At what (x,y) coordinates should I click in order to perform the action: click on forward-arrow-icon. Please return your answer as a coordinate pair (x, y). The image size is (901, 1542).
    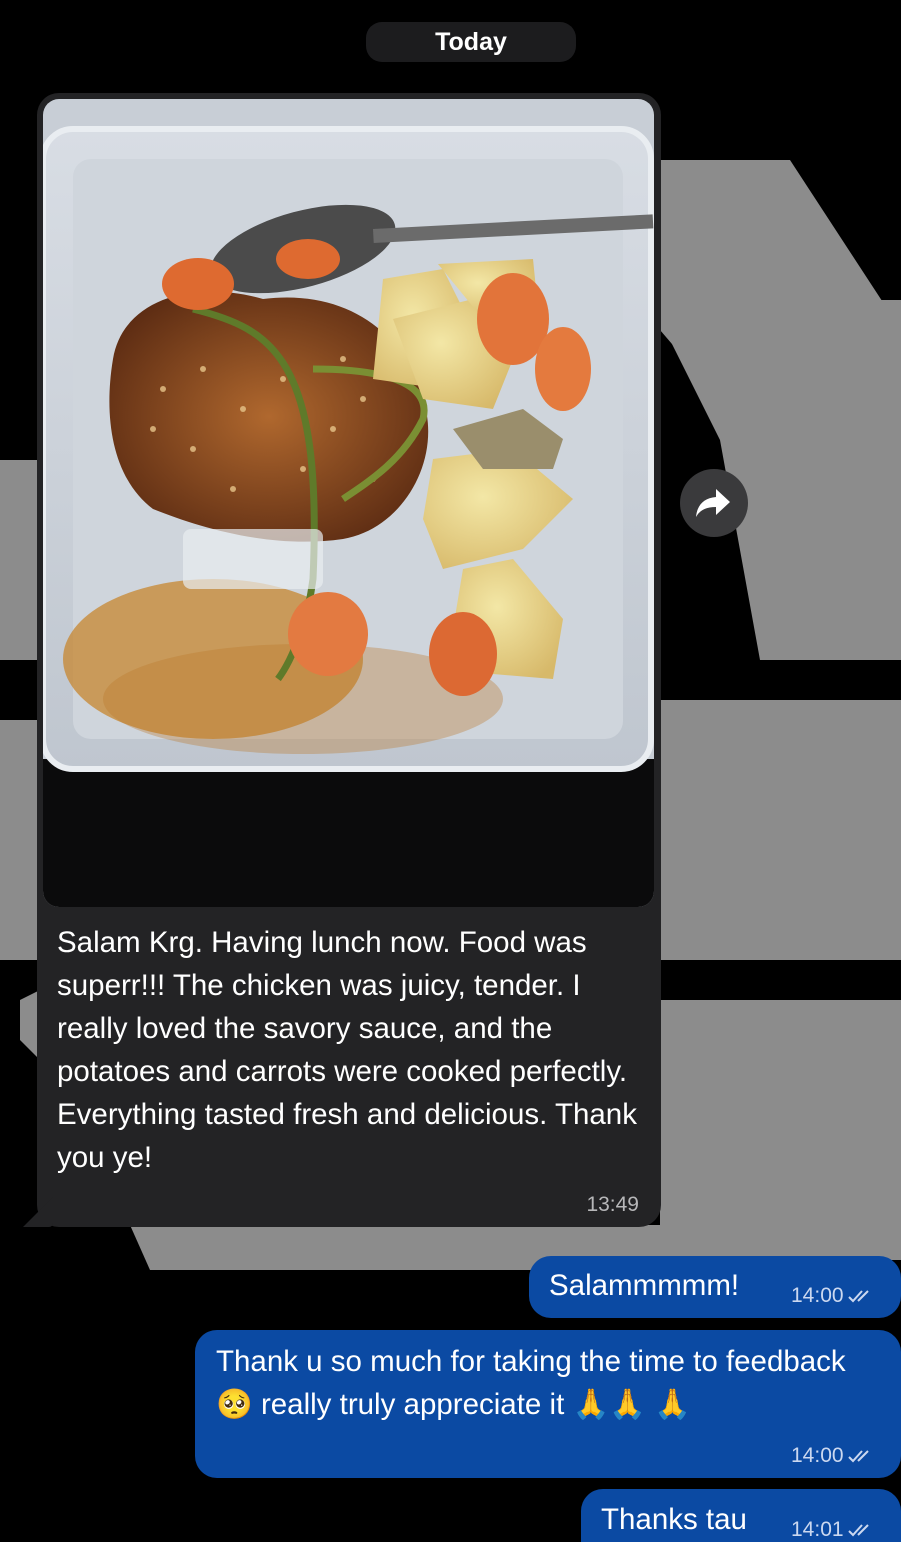
    Looking at the image, I should click on (713, 503).